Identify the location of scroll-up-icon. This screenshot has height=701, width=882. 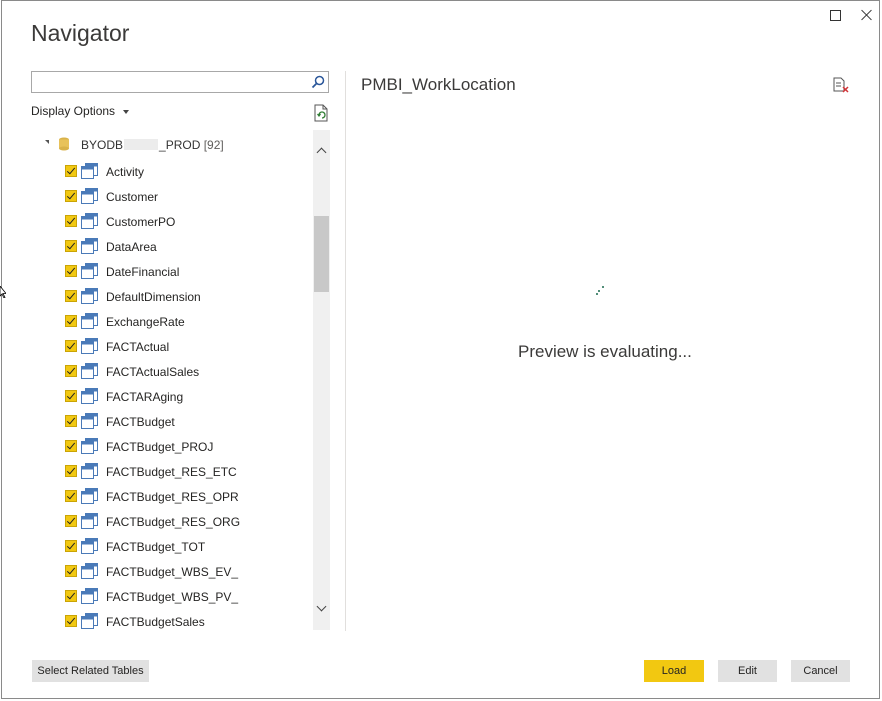
(321, 150).